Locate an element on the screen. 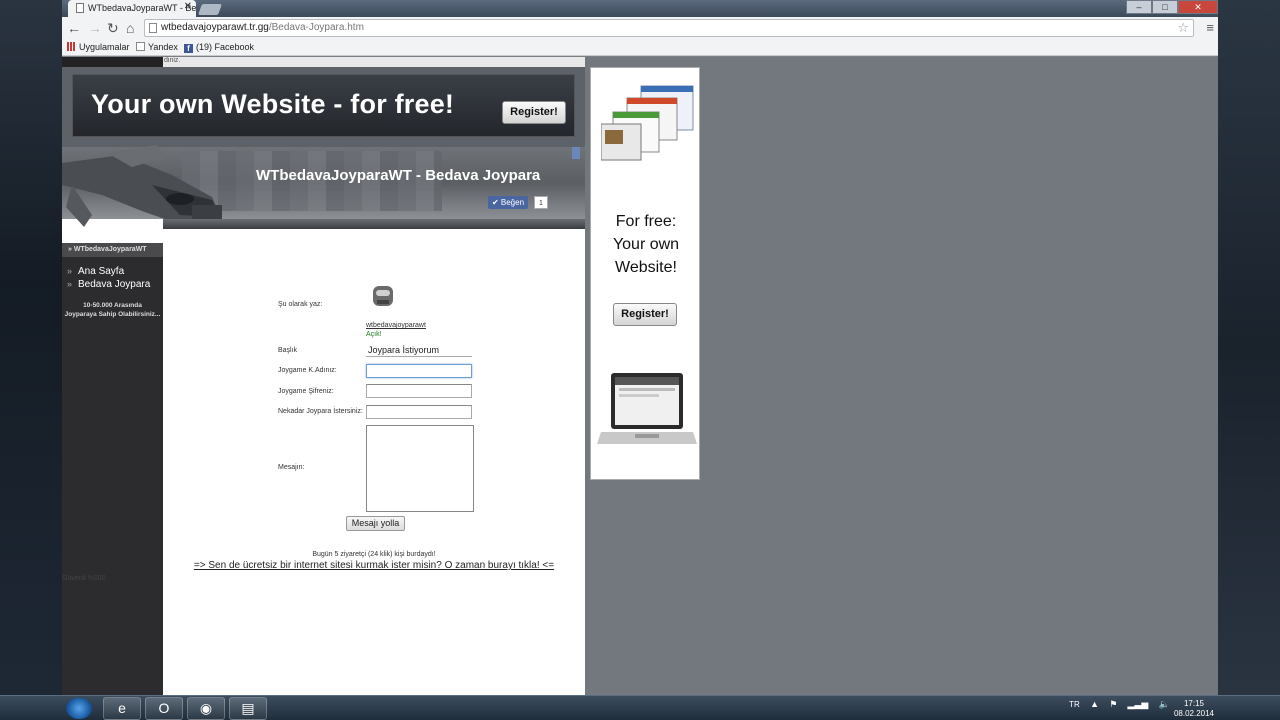  facebook-icon: f is located at coordinates (188, 48).